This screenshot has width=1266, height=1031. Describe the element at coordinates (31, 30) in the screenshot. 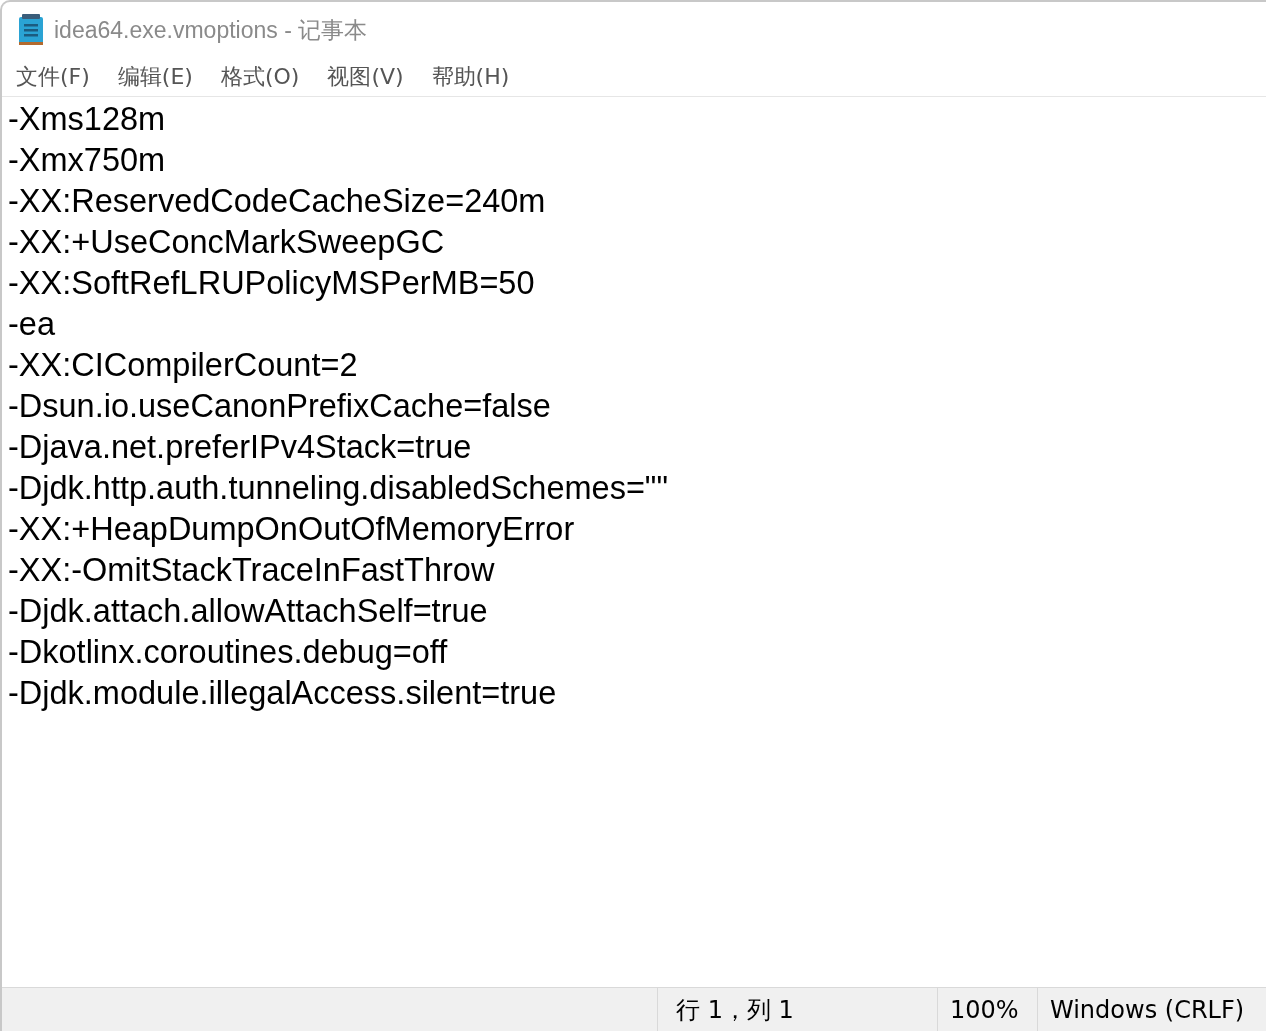

I see `notepad-icon` at that location.